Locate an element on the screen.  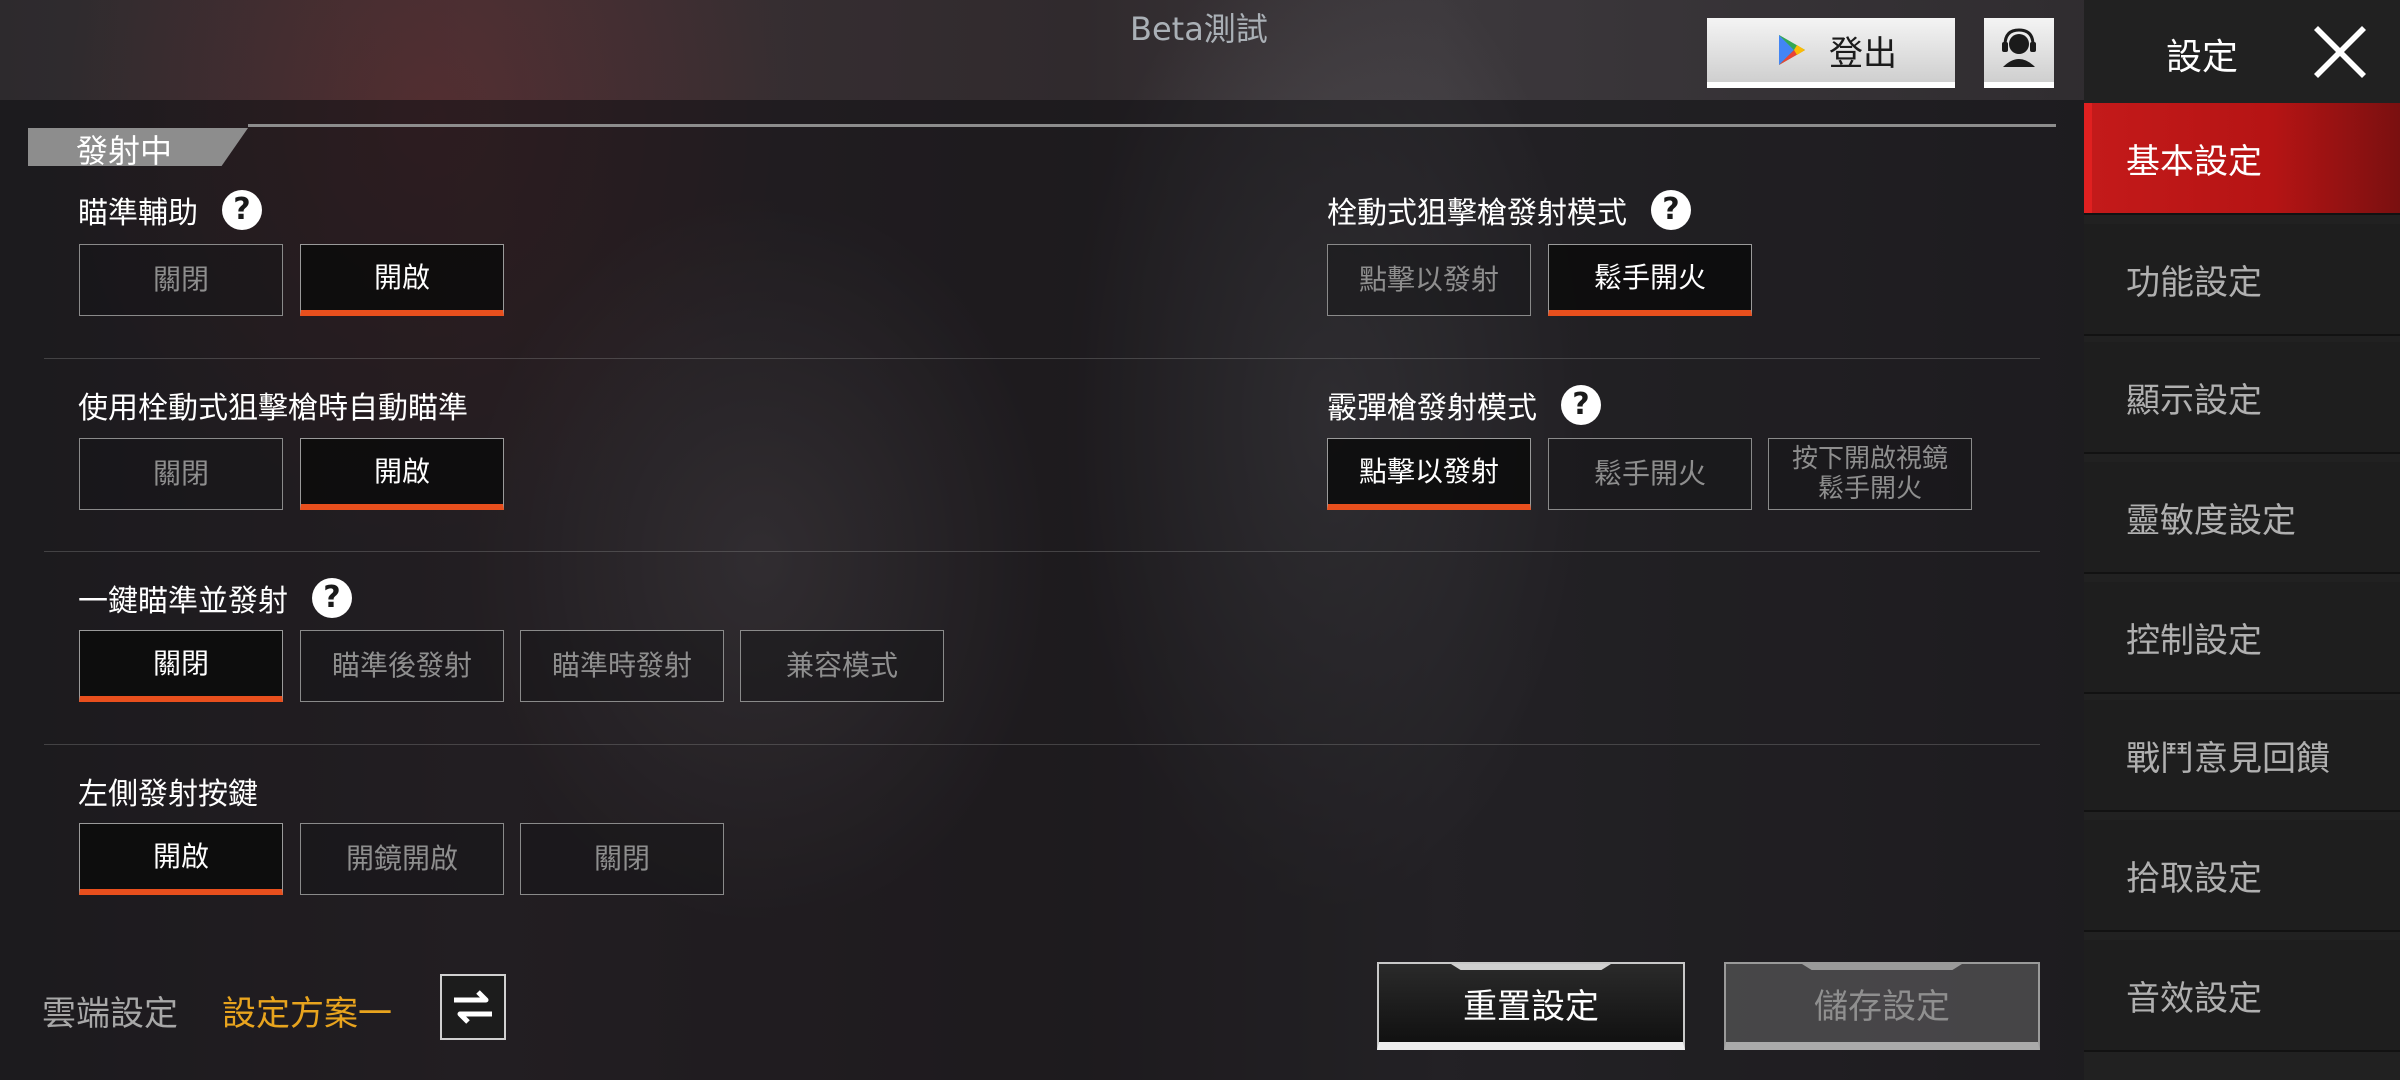
left-fire-off: 關閉 is located at coordinates (622, 859).